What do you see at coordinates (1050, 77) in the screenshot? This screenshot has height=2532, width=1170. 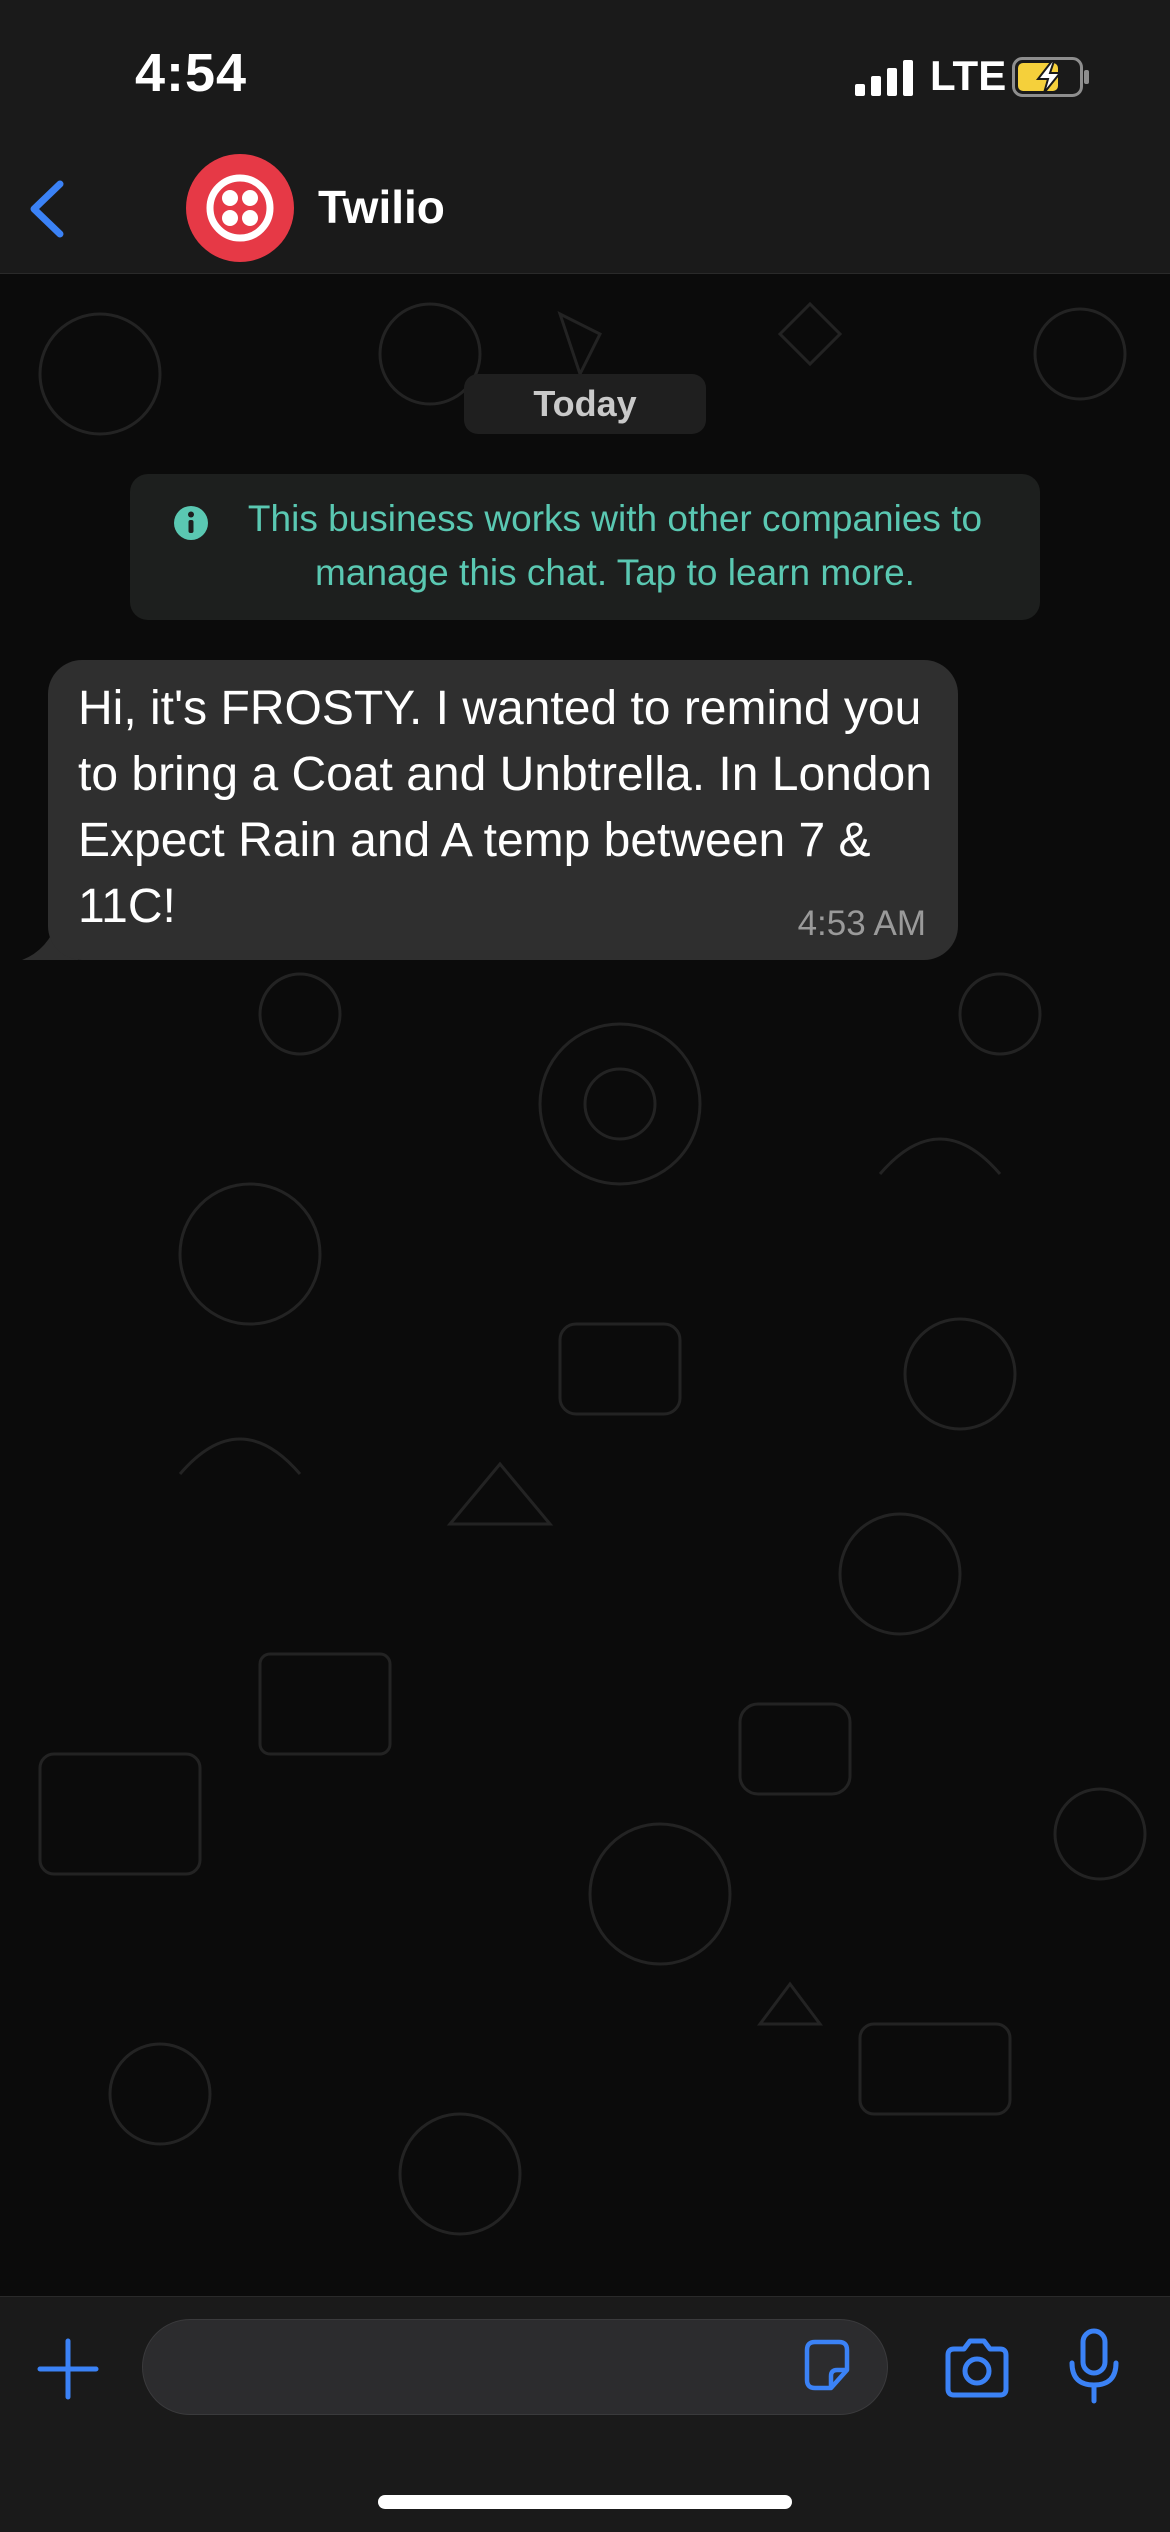 I see `battery-charging-icon` at bounding box center [1050, 77].